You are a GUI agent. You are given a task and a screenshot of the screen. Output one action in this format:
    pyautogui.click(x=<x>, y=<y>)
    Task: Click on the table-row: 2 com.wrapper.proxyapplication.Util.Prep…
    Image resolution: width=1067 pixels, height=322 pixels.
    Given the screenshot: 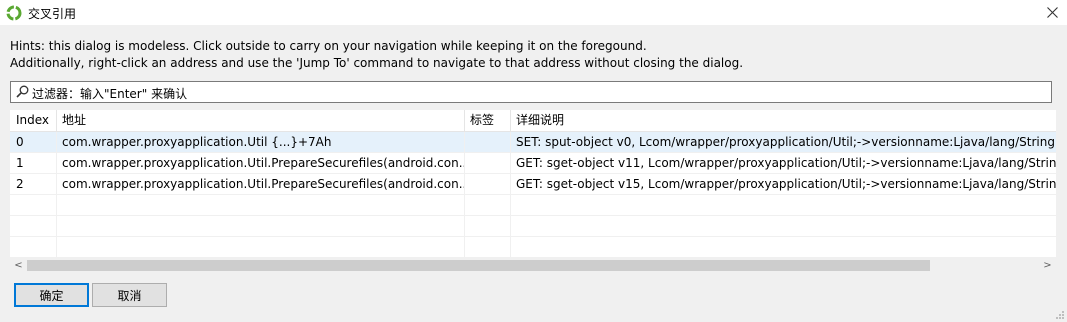 What is the action you would take?
    pyautogui.click(x=533, y=184)
    